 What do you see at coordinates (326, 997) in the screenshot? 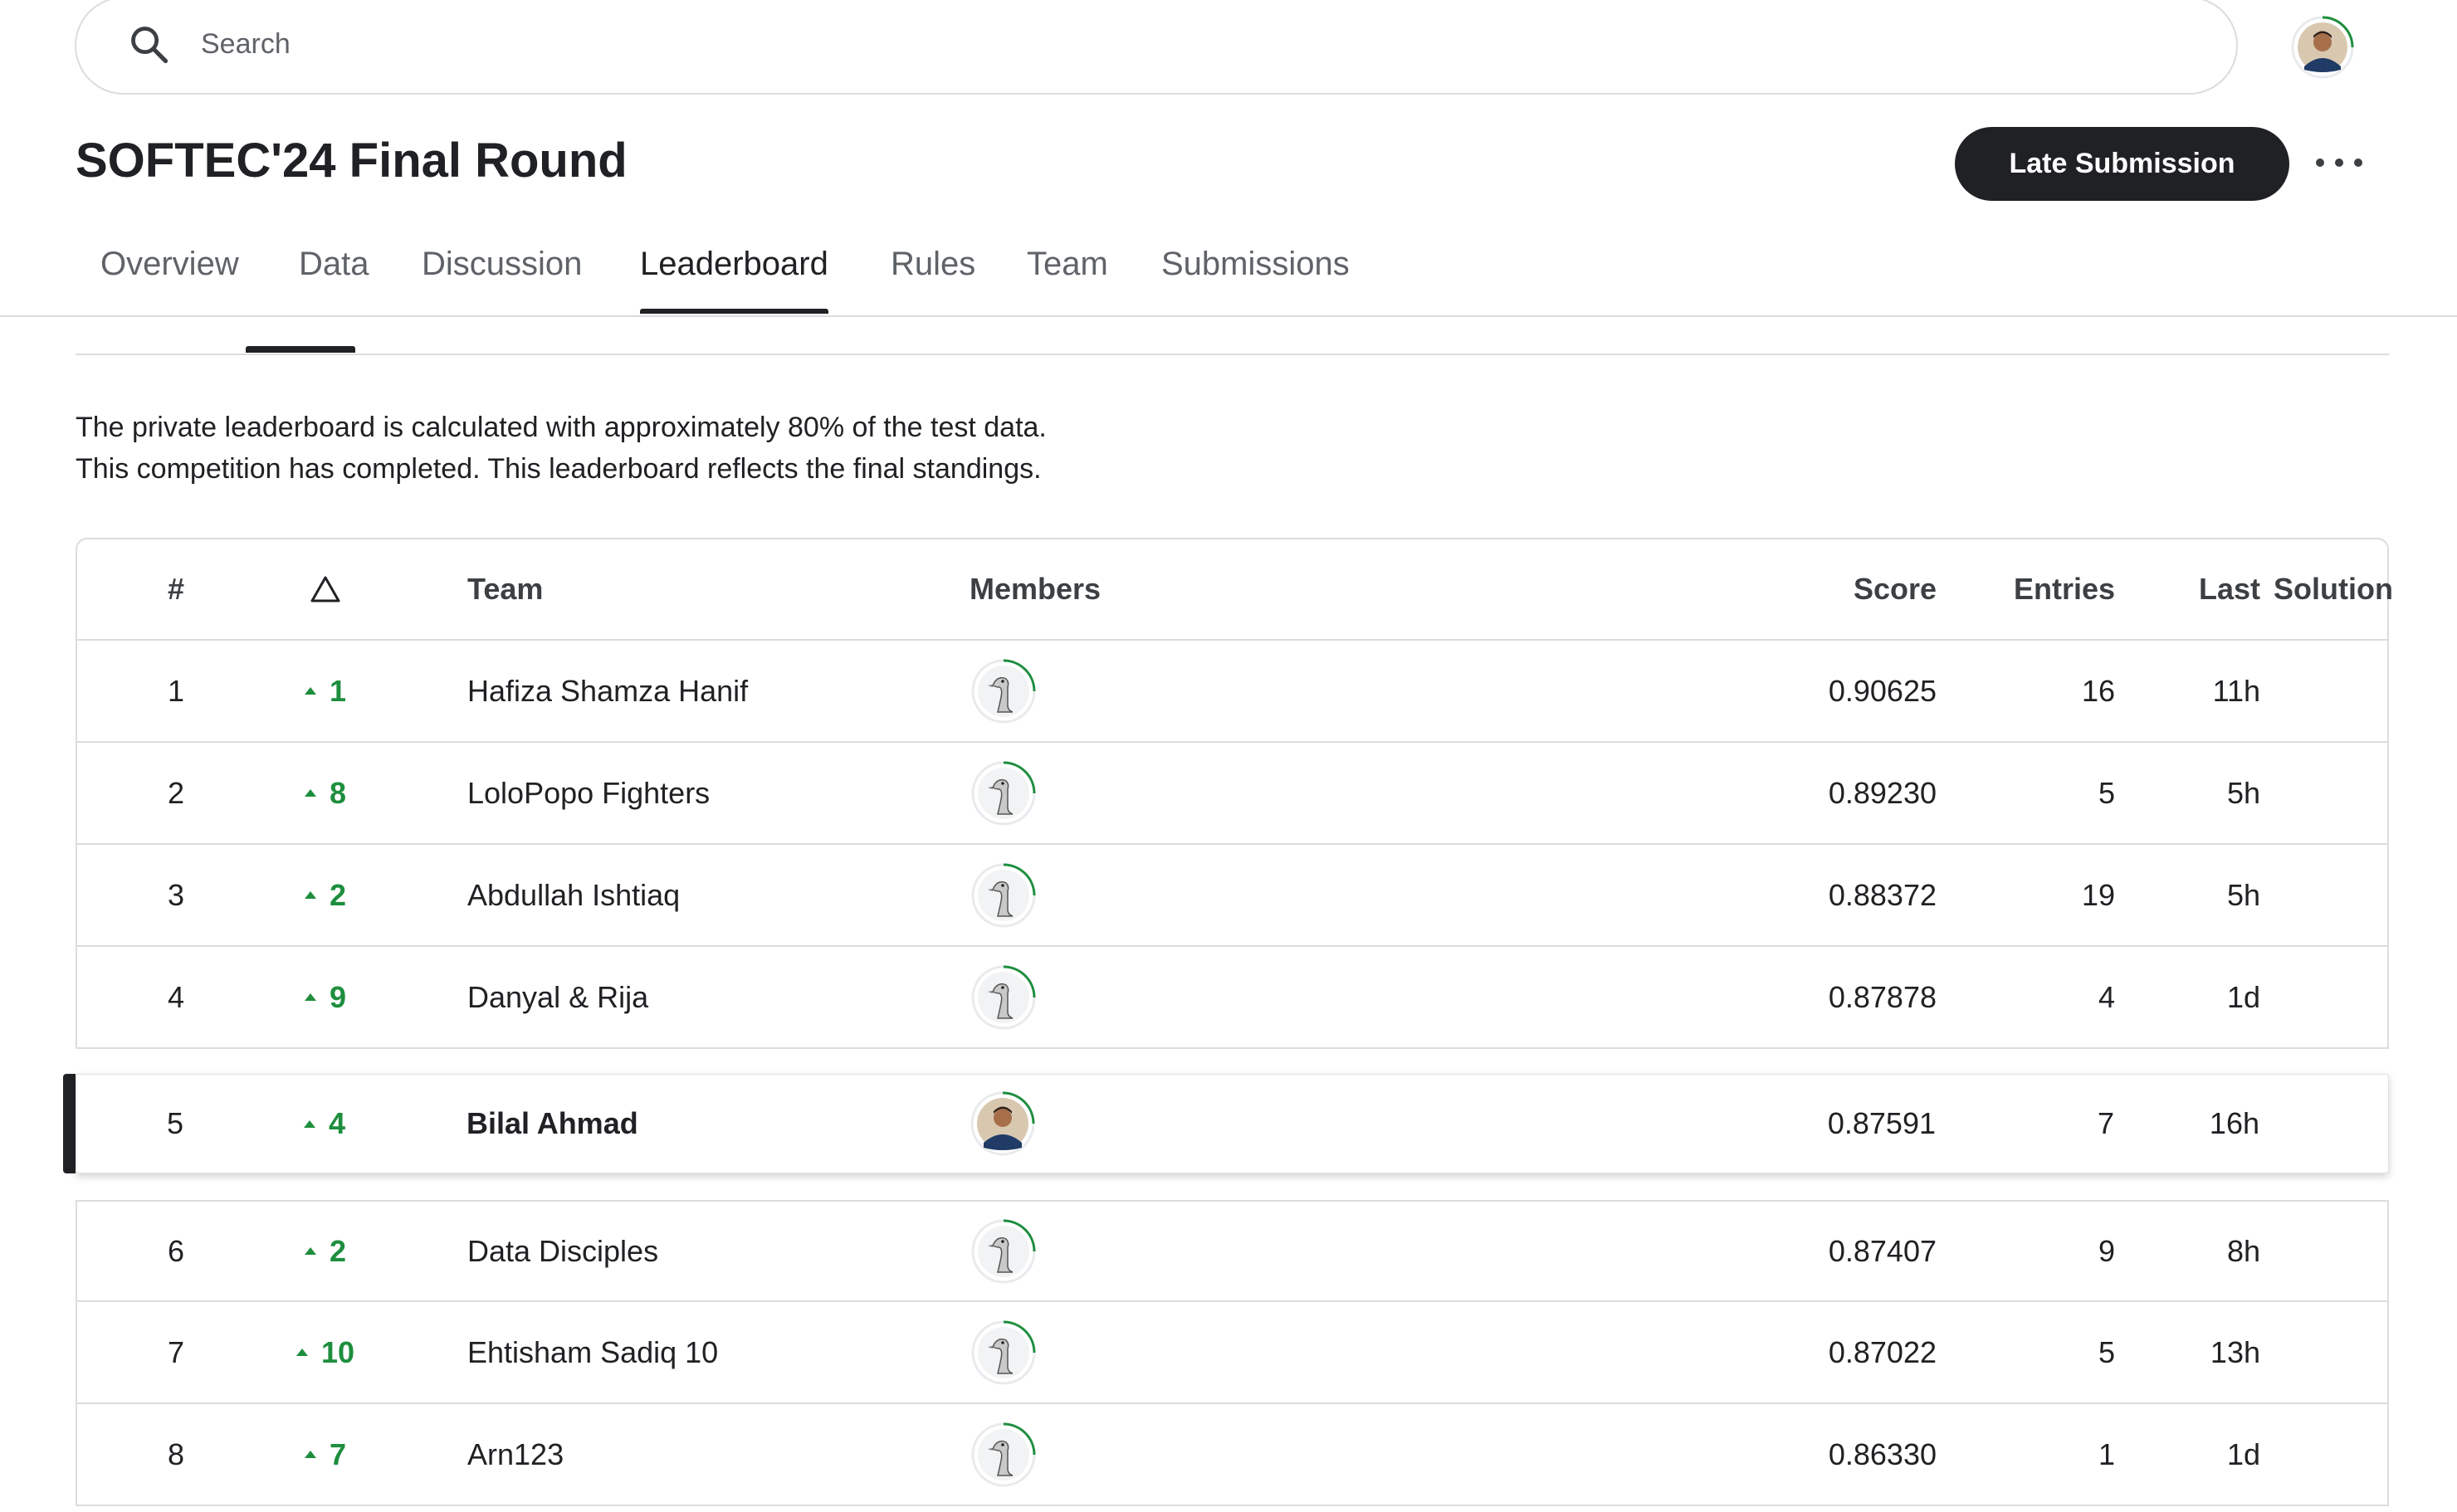
I see `row-delta: 9` at bounding box center [326, 997].